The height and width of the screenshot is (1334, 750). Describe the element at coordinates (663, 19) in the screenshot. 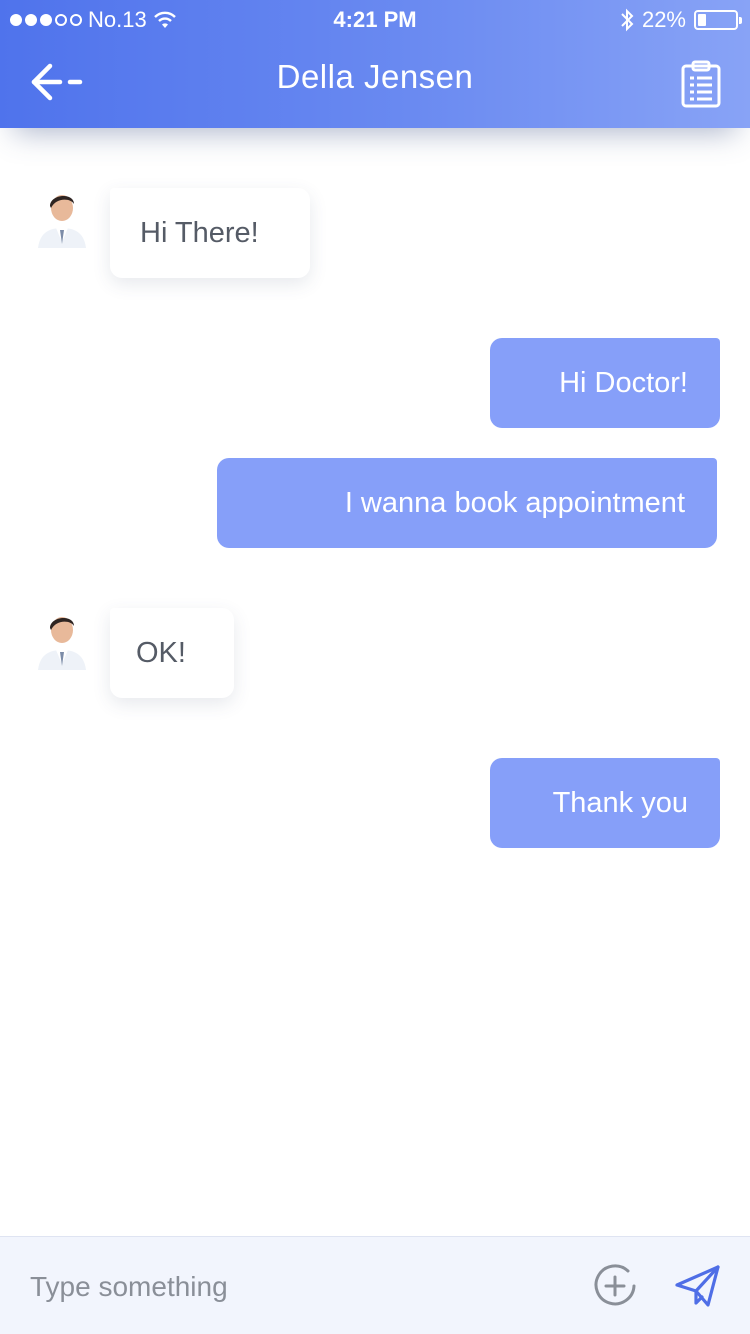

I see `battery-percent: 22%` at that location.